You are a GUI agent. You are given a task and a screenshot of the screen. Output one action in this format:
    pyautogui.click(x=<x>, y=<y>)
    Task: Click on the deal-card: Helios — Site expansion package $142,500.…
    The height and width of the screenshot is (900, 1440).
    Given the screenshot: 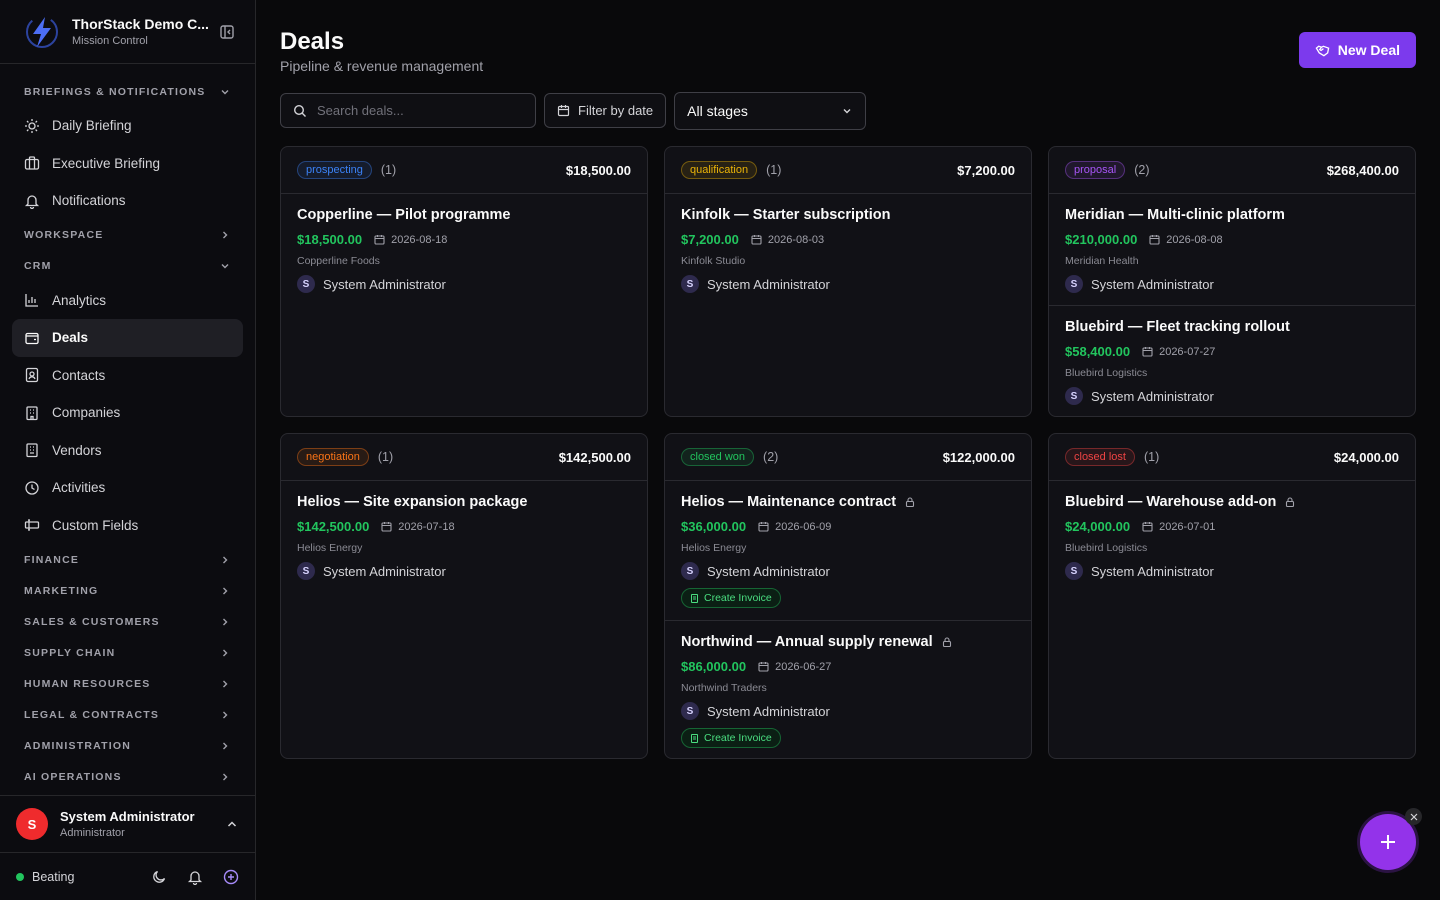 What is the action you would take?
    pyautogui.click(x=464, y=536)
    